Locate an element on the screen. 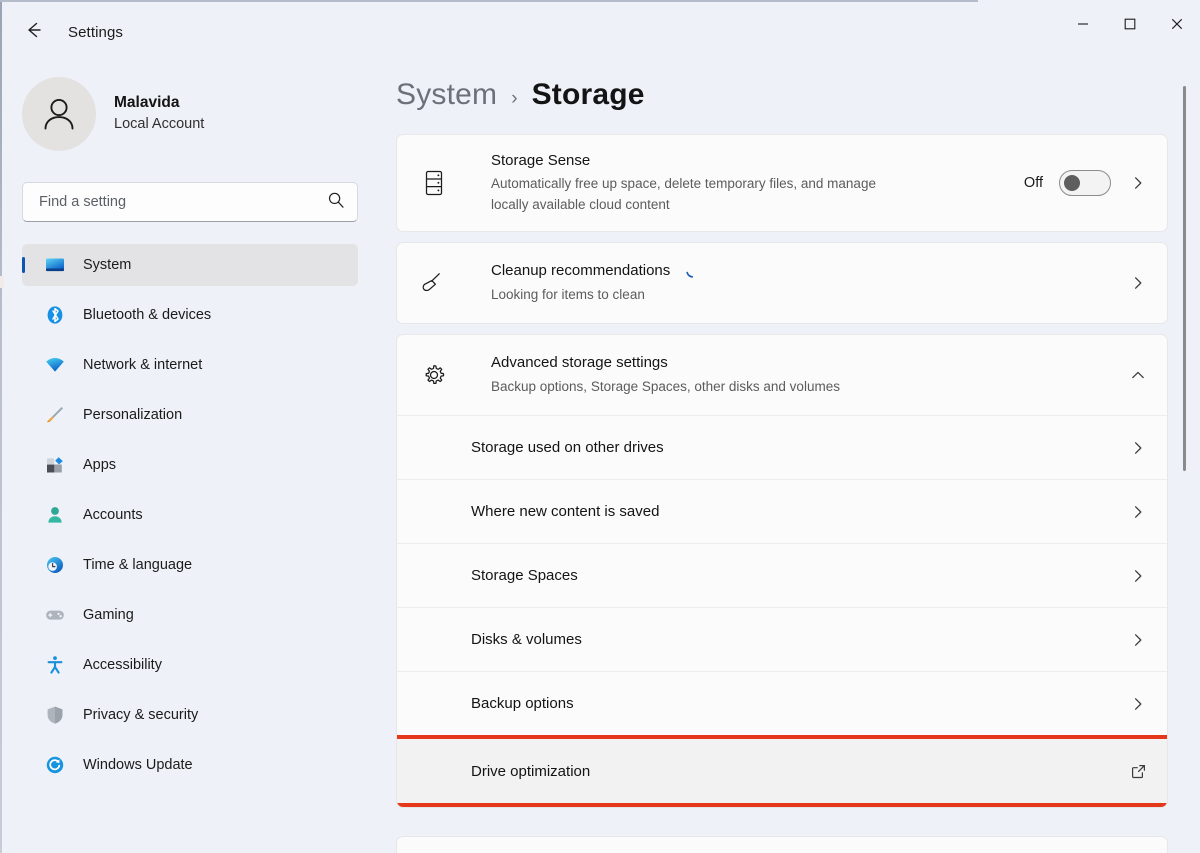 This screenshot has height=853, width=1200. sidebar-item-system: System is located at coordinates (190, 265).